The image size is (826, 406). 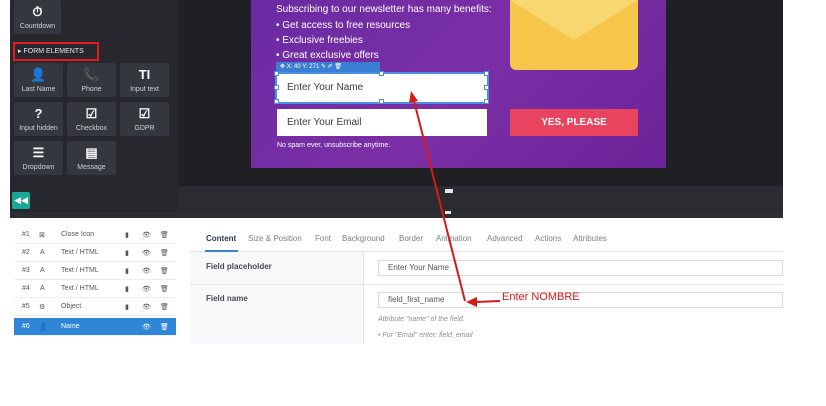 What do you see at coordinates (505, 238) in the screenshot?
I see `tab-advanced: Advanced` at bounding box center [505, 238].